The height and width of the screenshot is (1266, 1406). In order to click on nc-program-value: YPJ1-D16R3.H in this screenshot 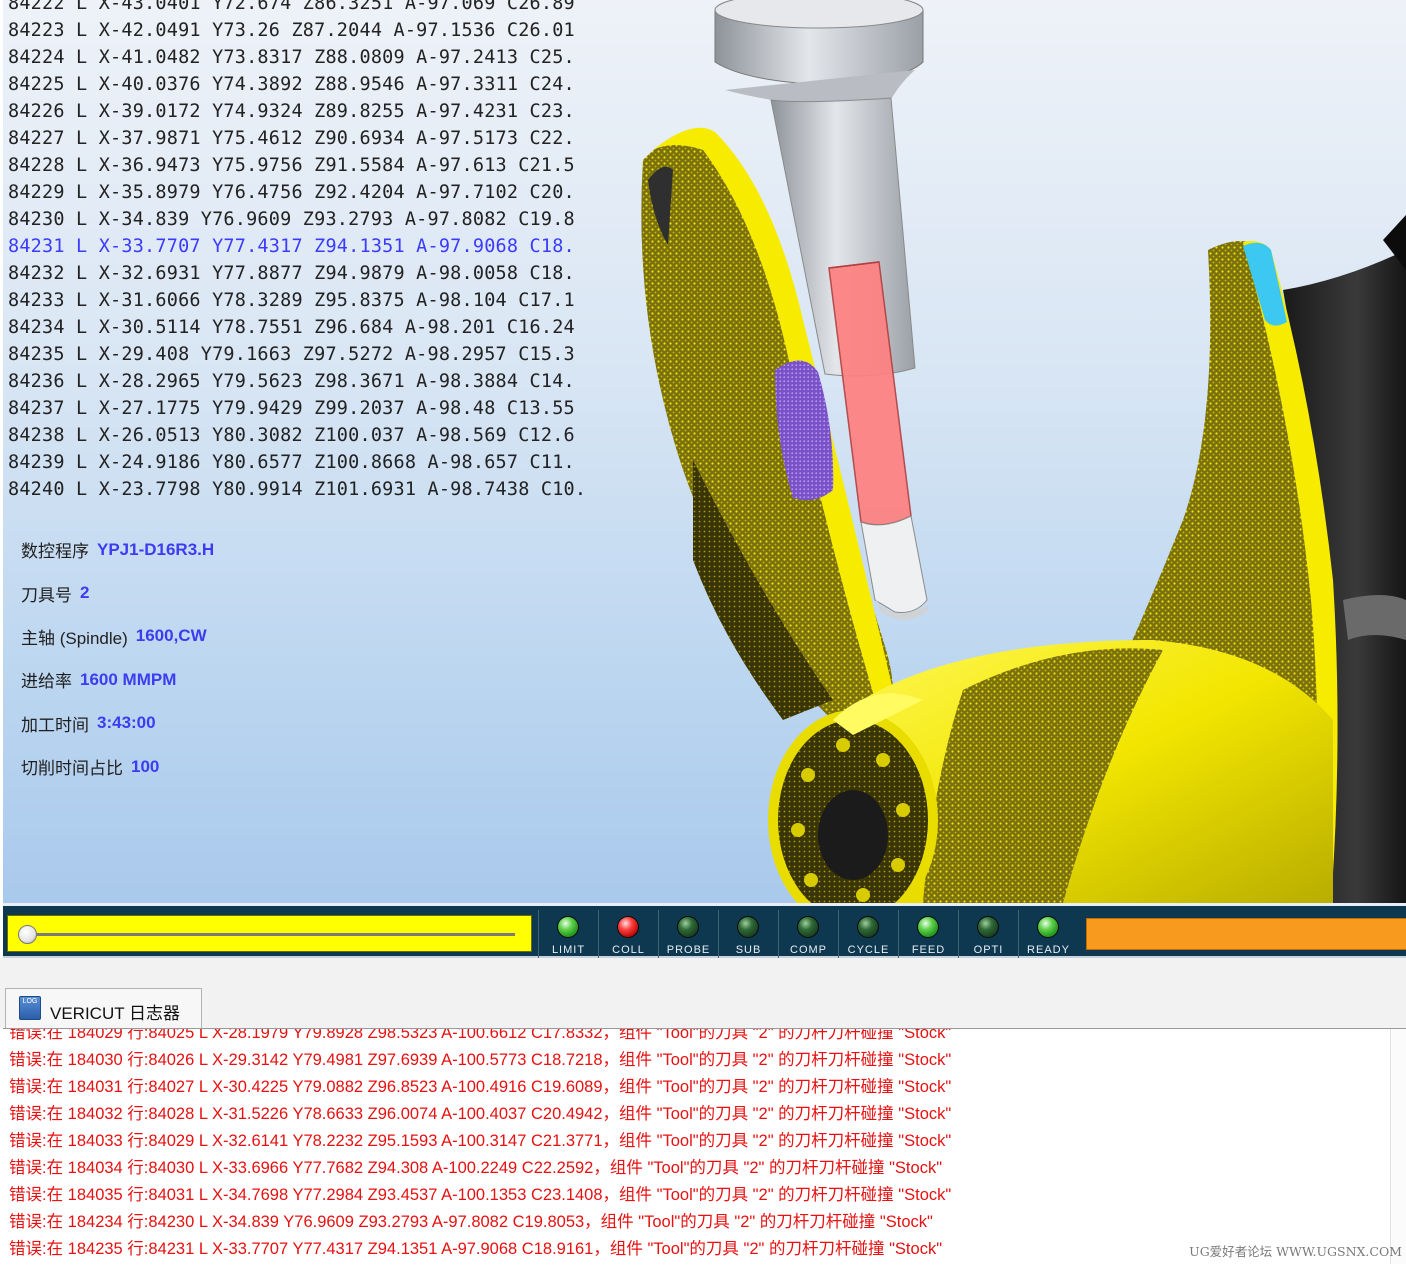, I will do `click(156, 549)`.